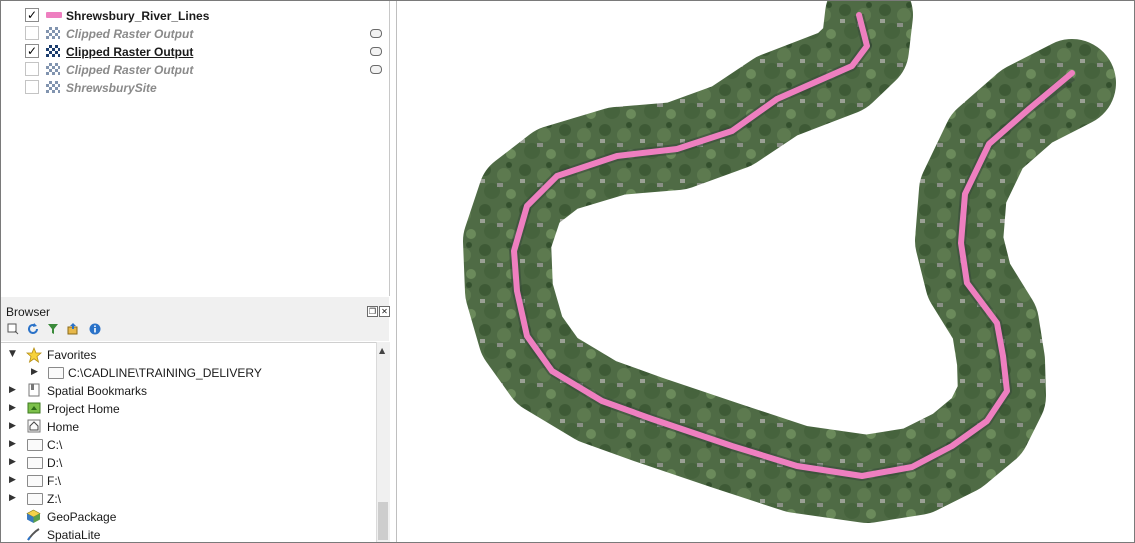 The height and width of the screenshot is (543, 1135). I want to click on tree-item-label: Favorites, so click(72, 355).